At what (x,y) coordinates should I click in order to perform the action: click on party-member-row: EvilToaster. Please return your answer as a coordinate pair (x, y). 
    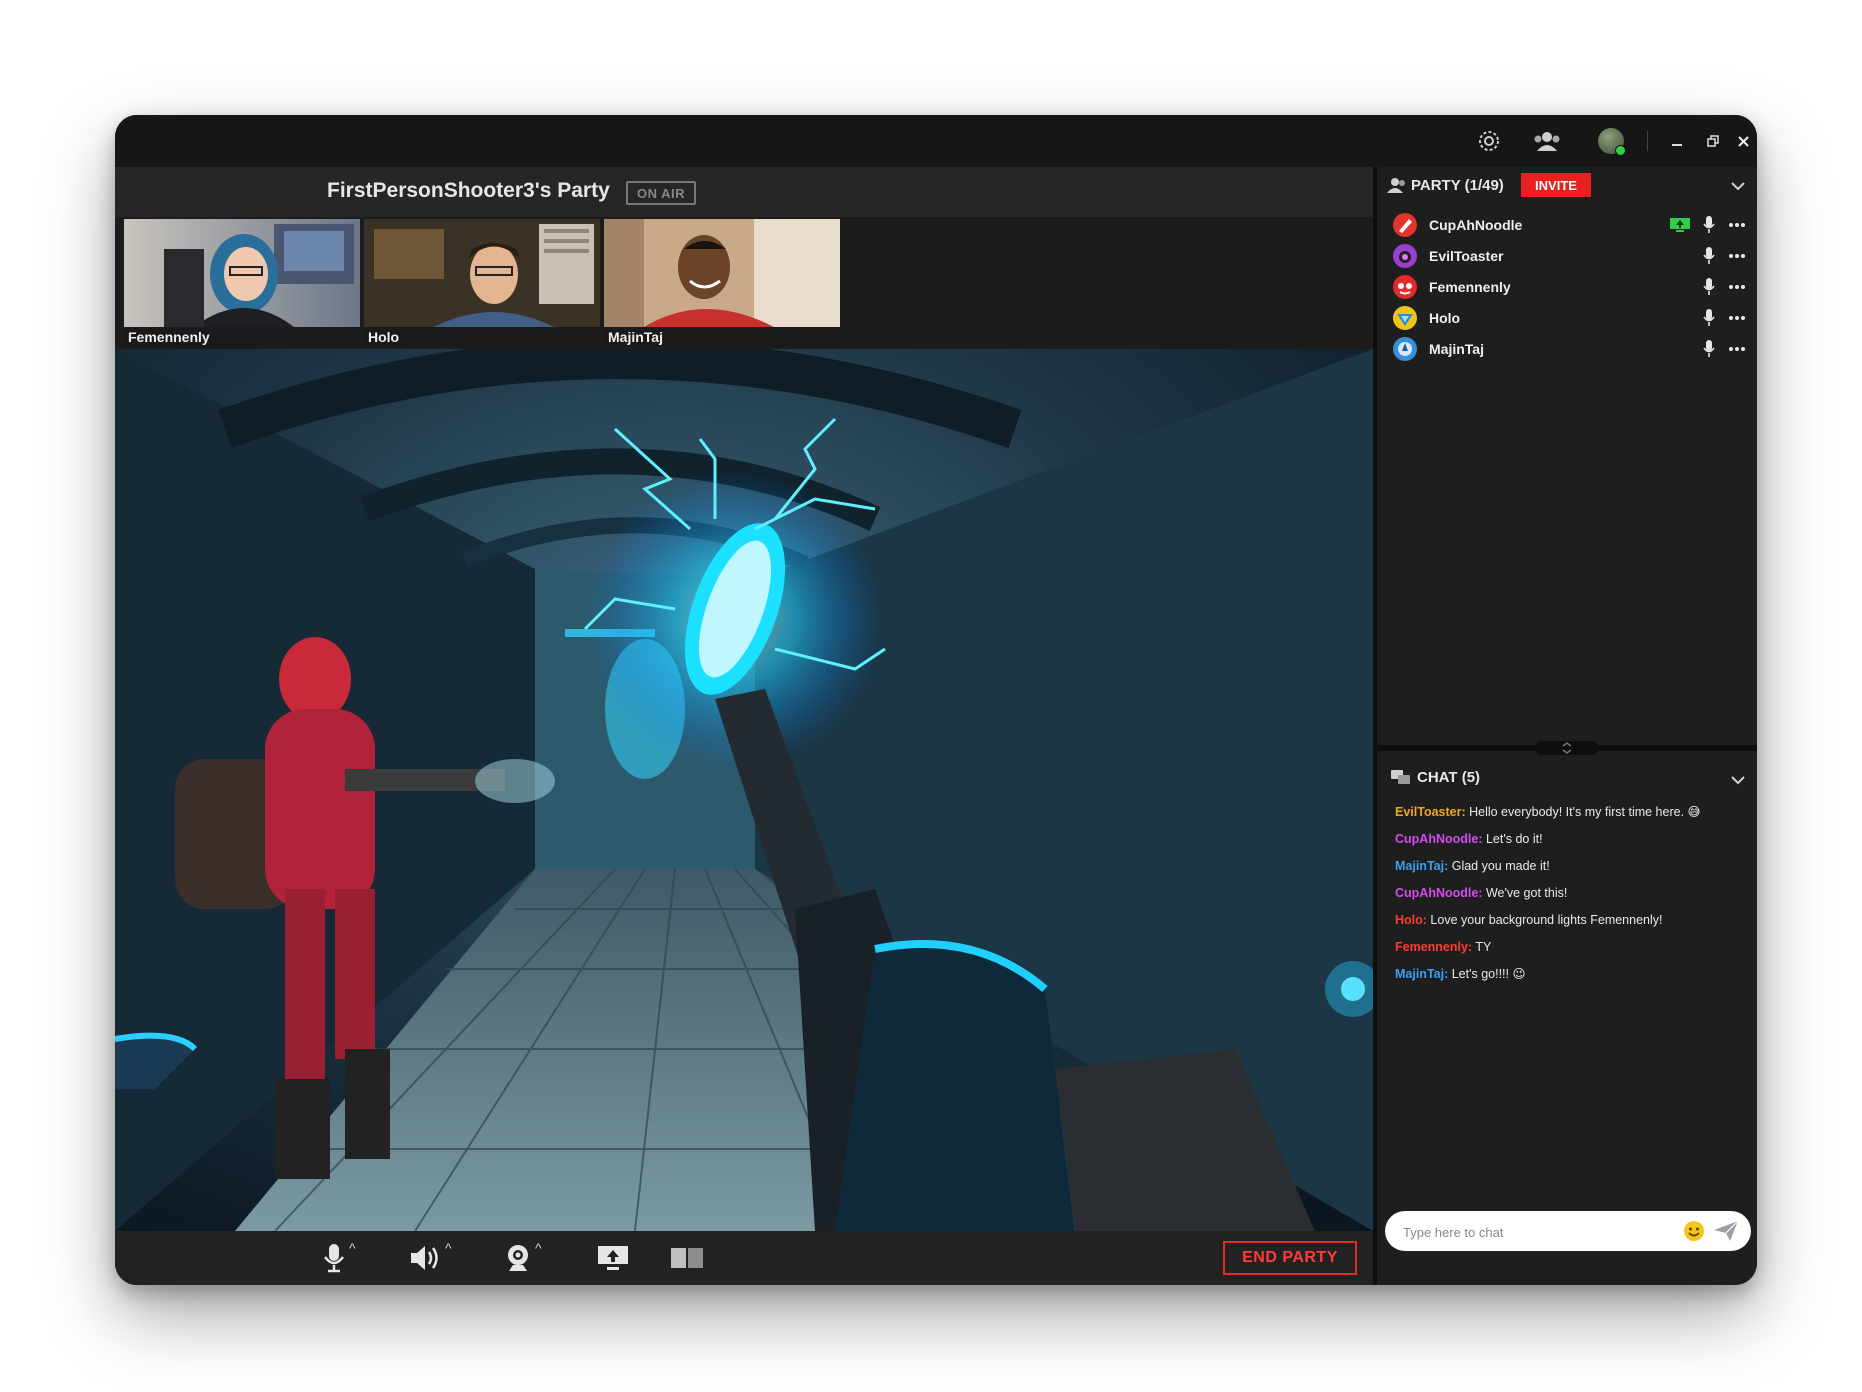
    Looking at the image, I should click on (1567, 256).